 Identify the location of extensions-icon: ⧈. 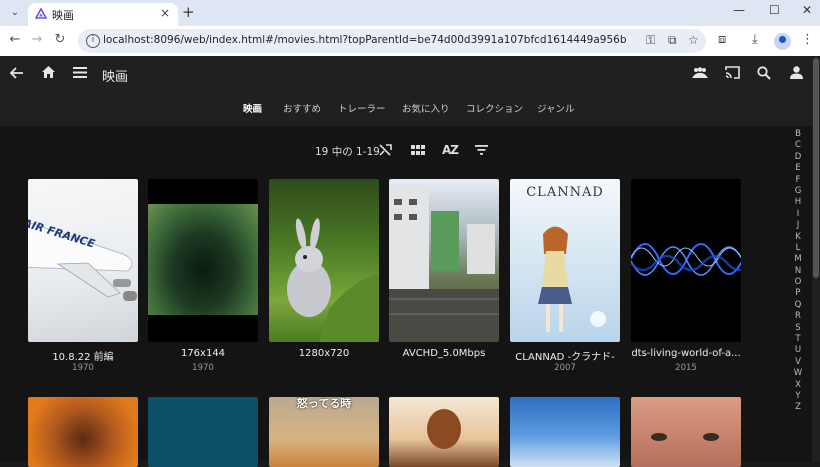
(722, 39).